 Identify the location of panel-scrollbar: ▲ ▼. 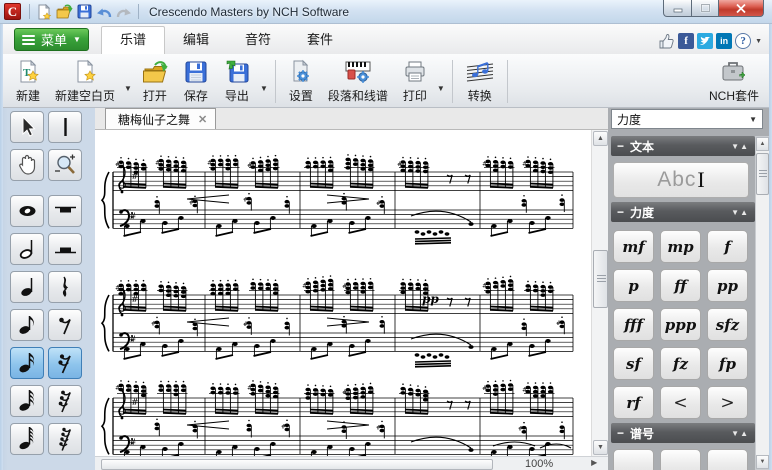
(762, 303).